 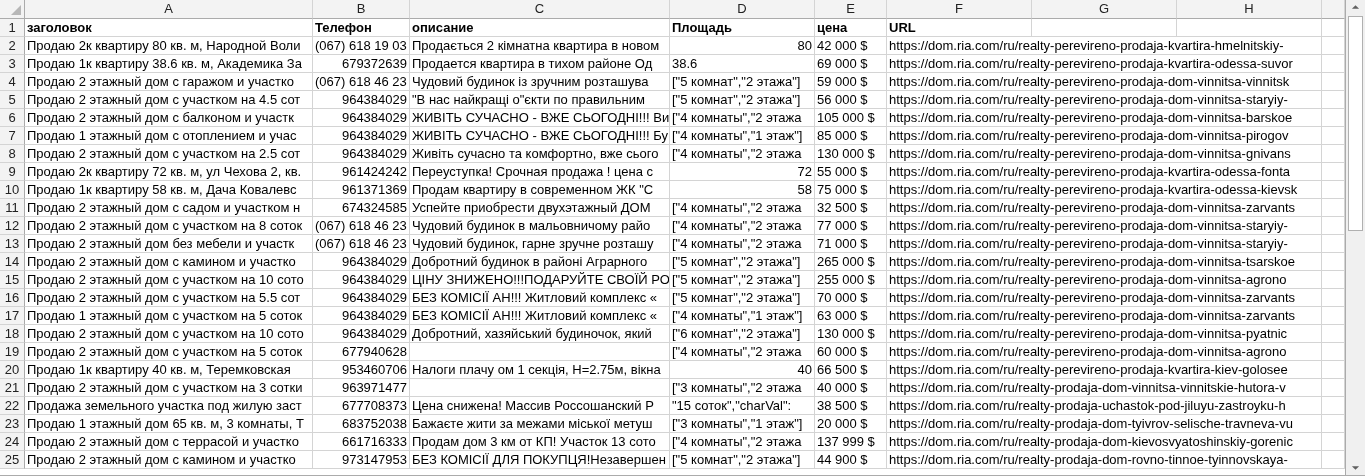 What do you see at coordinates (12, 460) in the screenshot?
I see `row-header: 25` at bounding box center [12, 460].